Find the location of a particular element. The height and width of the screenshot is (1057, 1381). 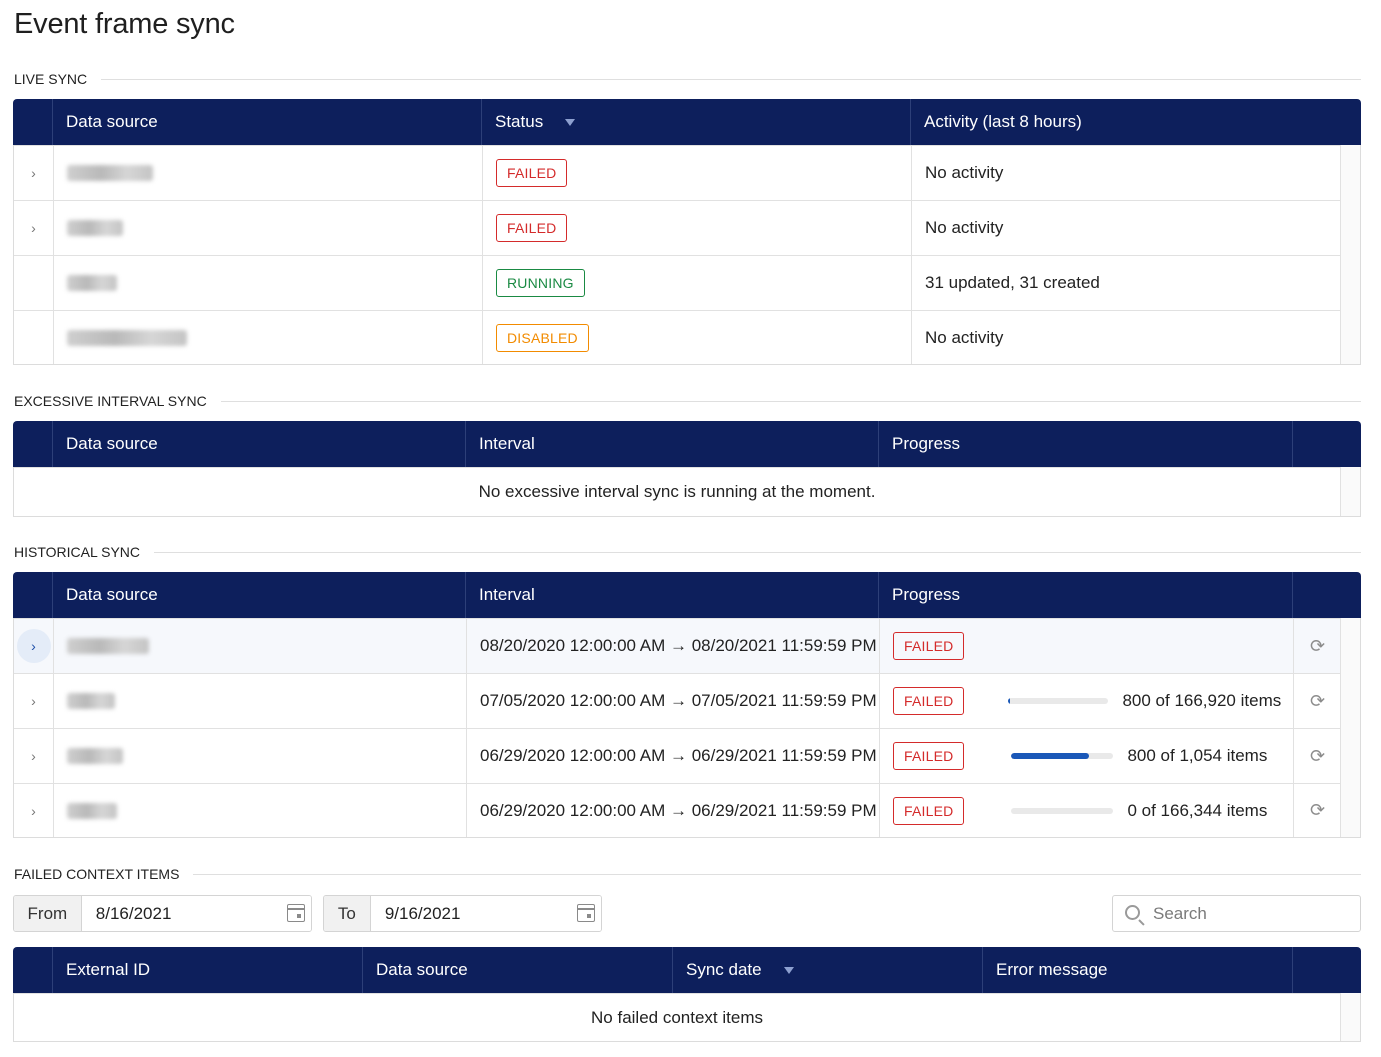

from-label: From is located at coordinates (48, 913).